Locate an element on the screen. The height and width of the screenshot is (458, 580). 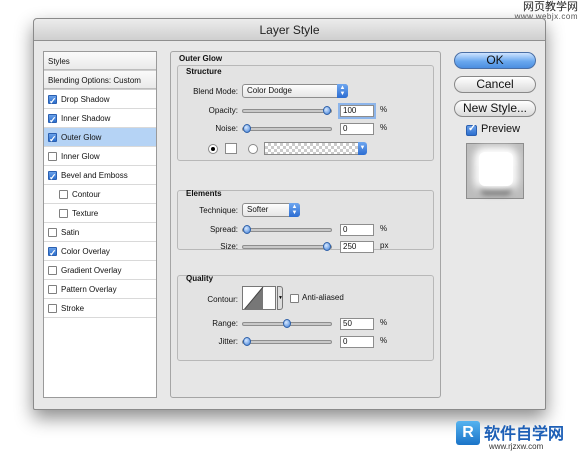
noise-input: 0 is located at coordinates (357, 129).